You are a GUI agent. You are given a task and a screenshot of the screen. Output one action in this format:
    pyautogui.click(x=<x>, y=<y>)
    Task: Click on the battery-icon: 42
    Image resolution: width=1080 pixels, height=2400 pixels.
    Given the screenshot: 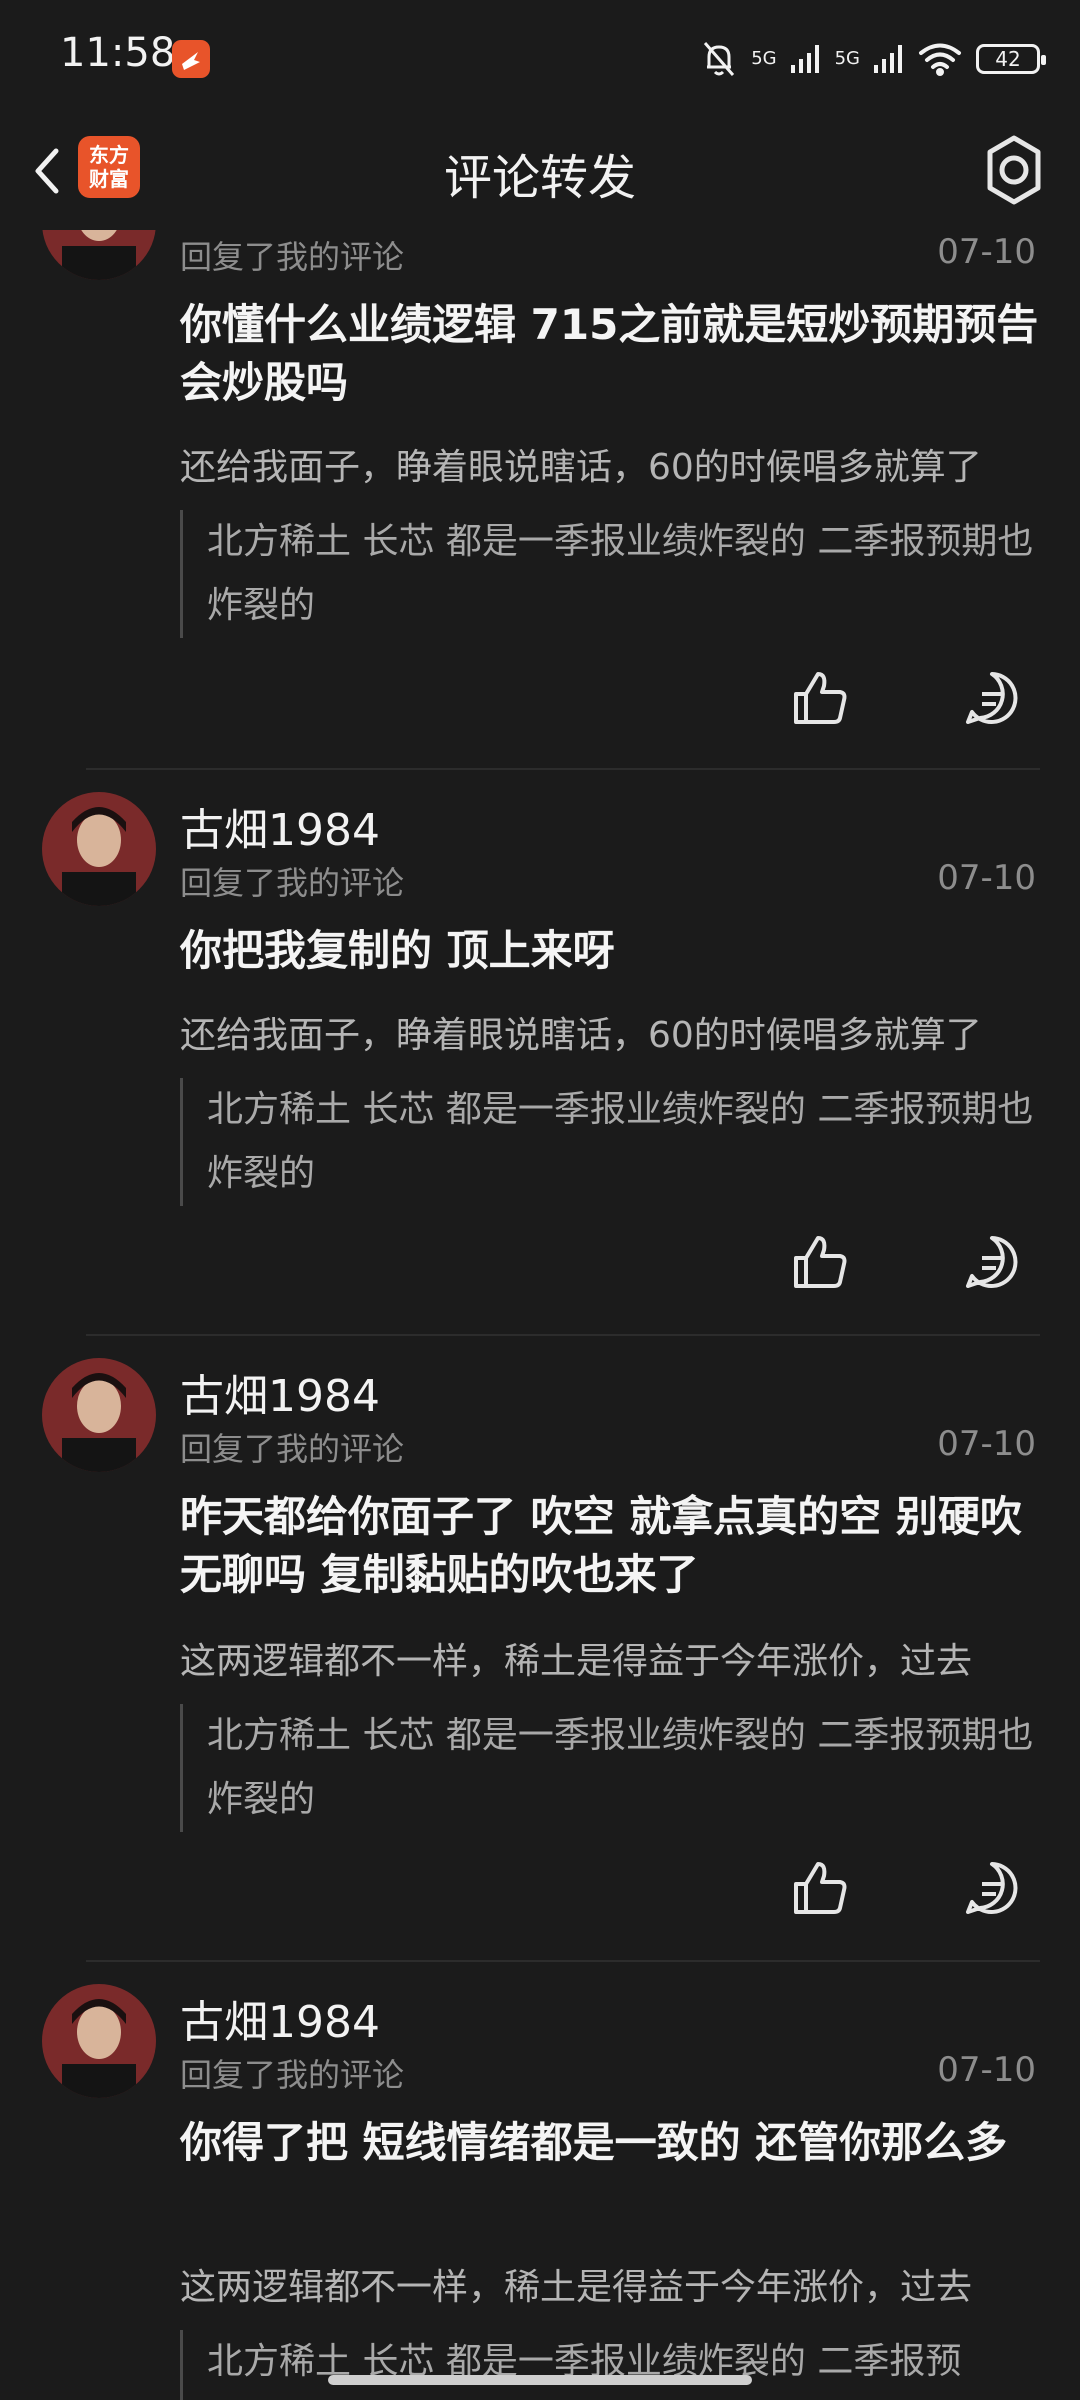 What is the action you would take?
    pyautogui.click(x=1011, y=59)
    